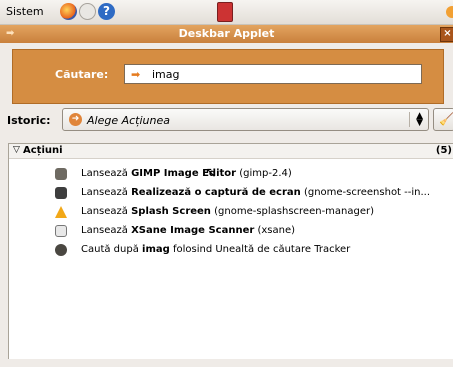 This screenshot has height=367, width=453. Describe the element at coordinates (43, 150) in the screenshot. I see `category-title: Acțiuni` at that location.